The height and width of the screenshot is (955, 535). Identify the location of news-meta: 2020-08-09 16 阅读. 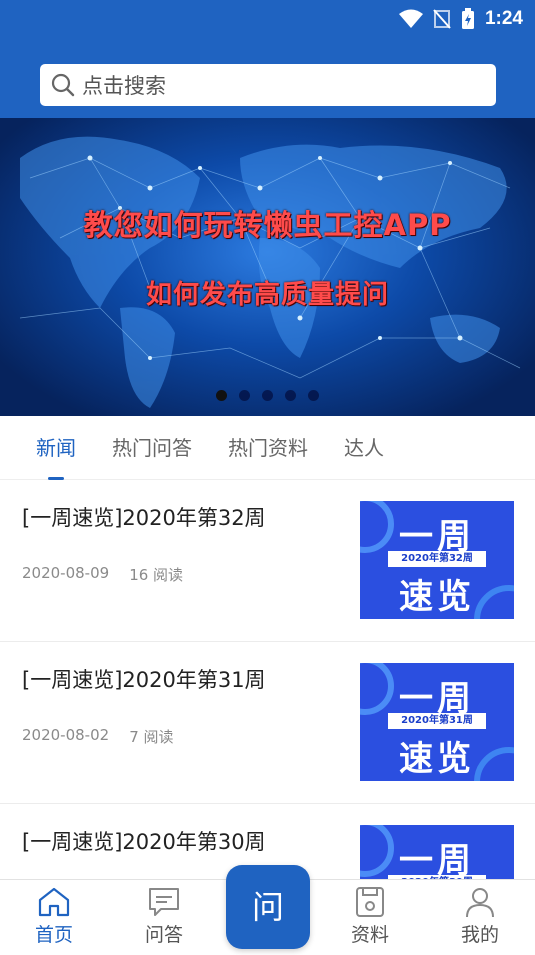
(102, 574).